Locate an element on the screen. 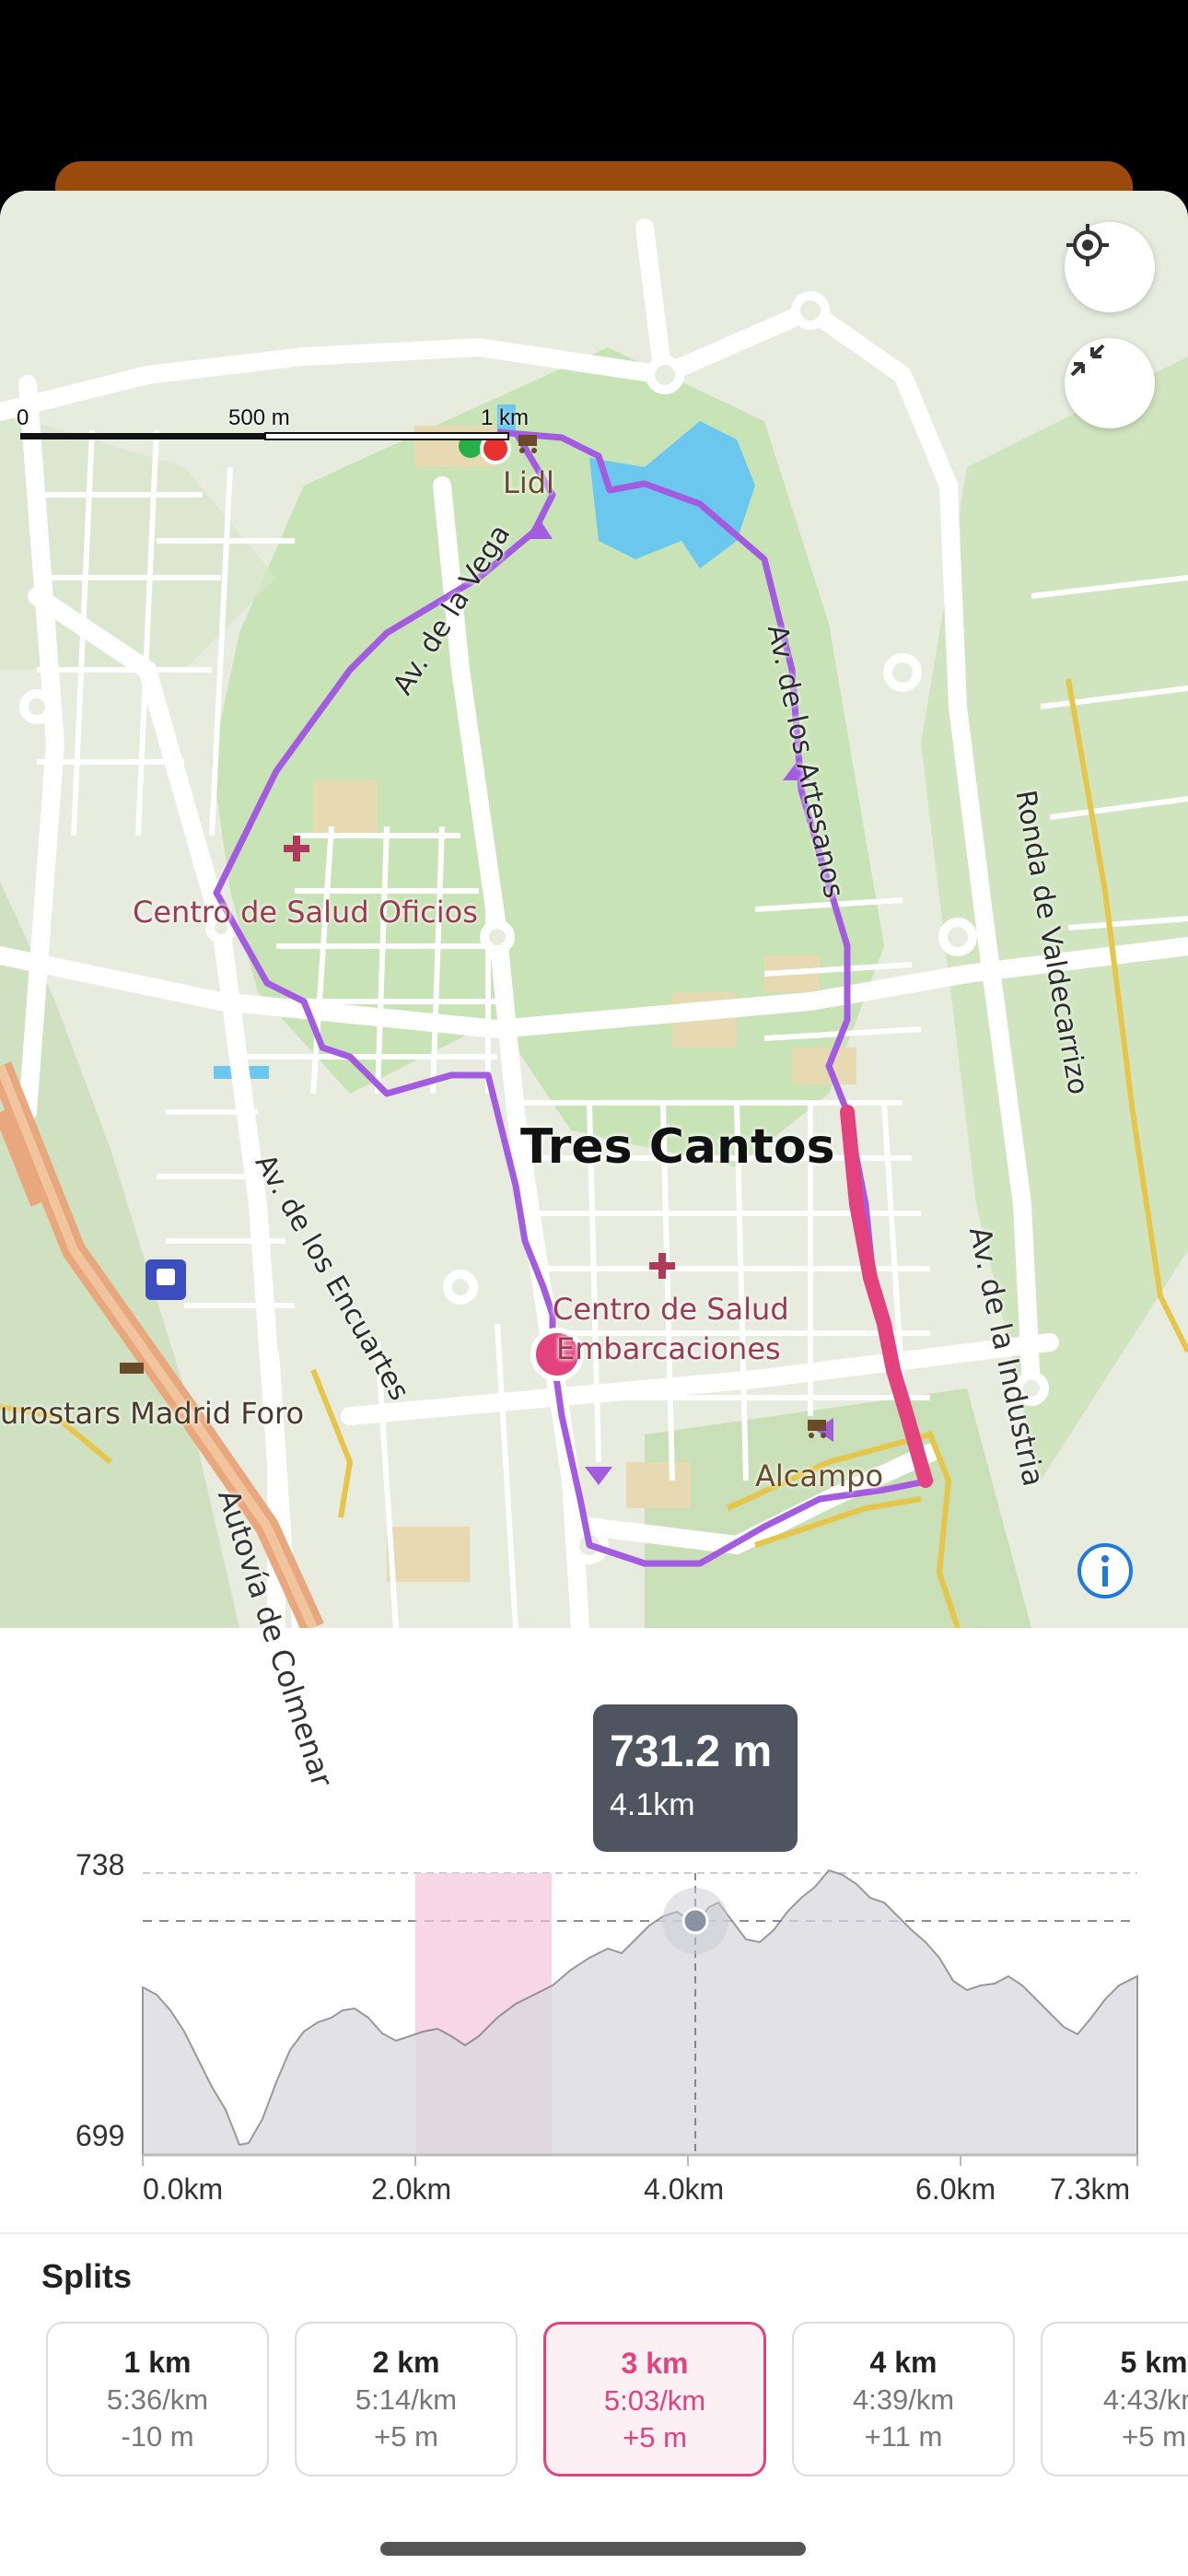 The image size is (1188, 2576). section-divider is located at coordinates (594, 2233).